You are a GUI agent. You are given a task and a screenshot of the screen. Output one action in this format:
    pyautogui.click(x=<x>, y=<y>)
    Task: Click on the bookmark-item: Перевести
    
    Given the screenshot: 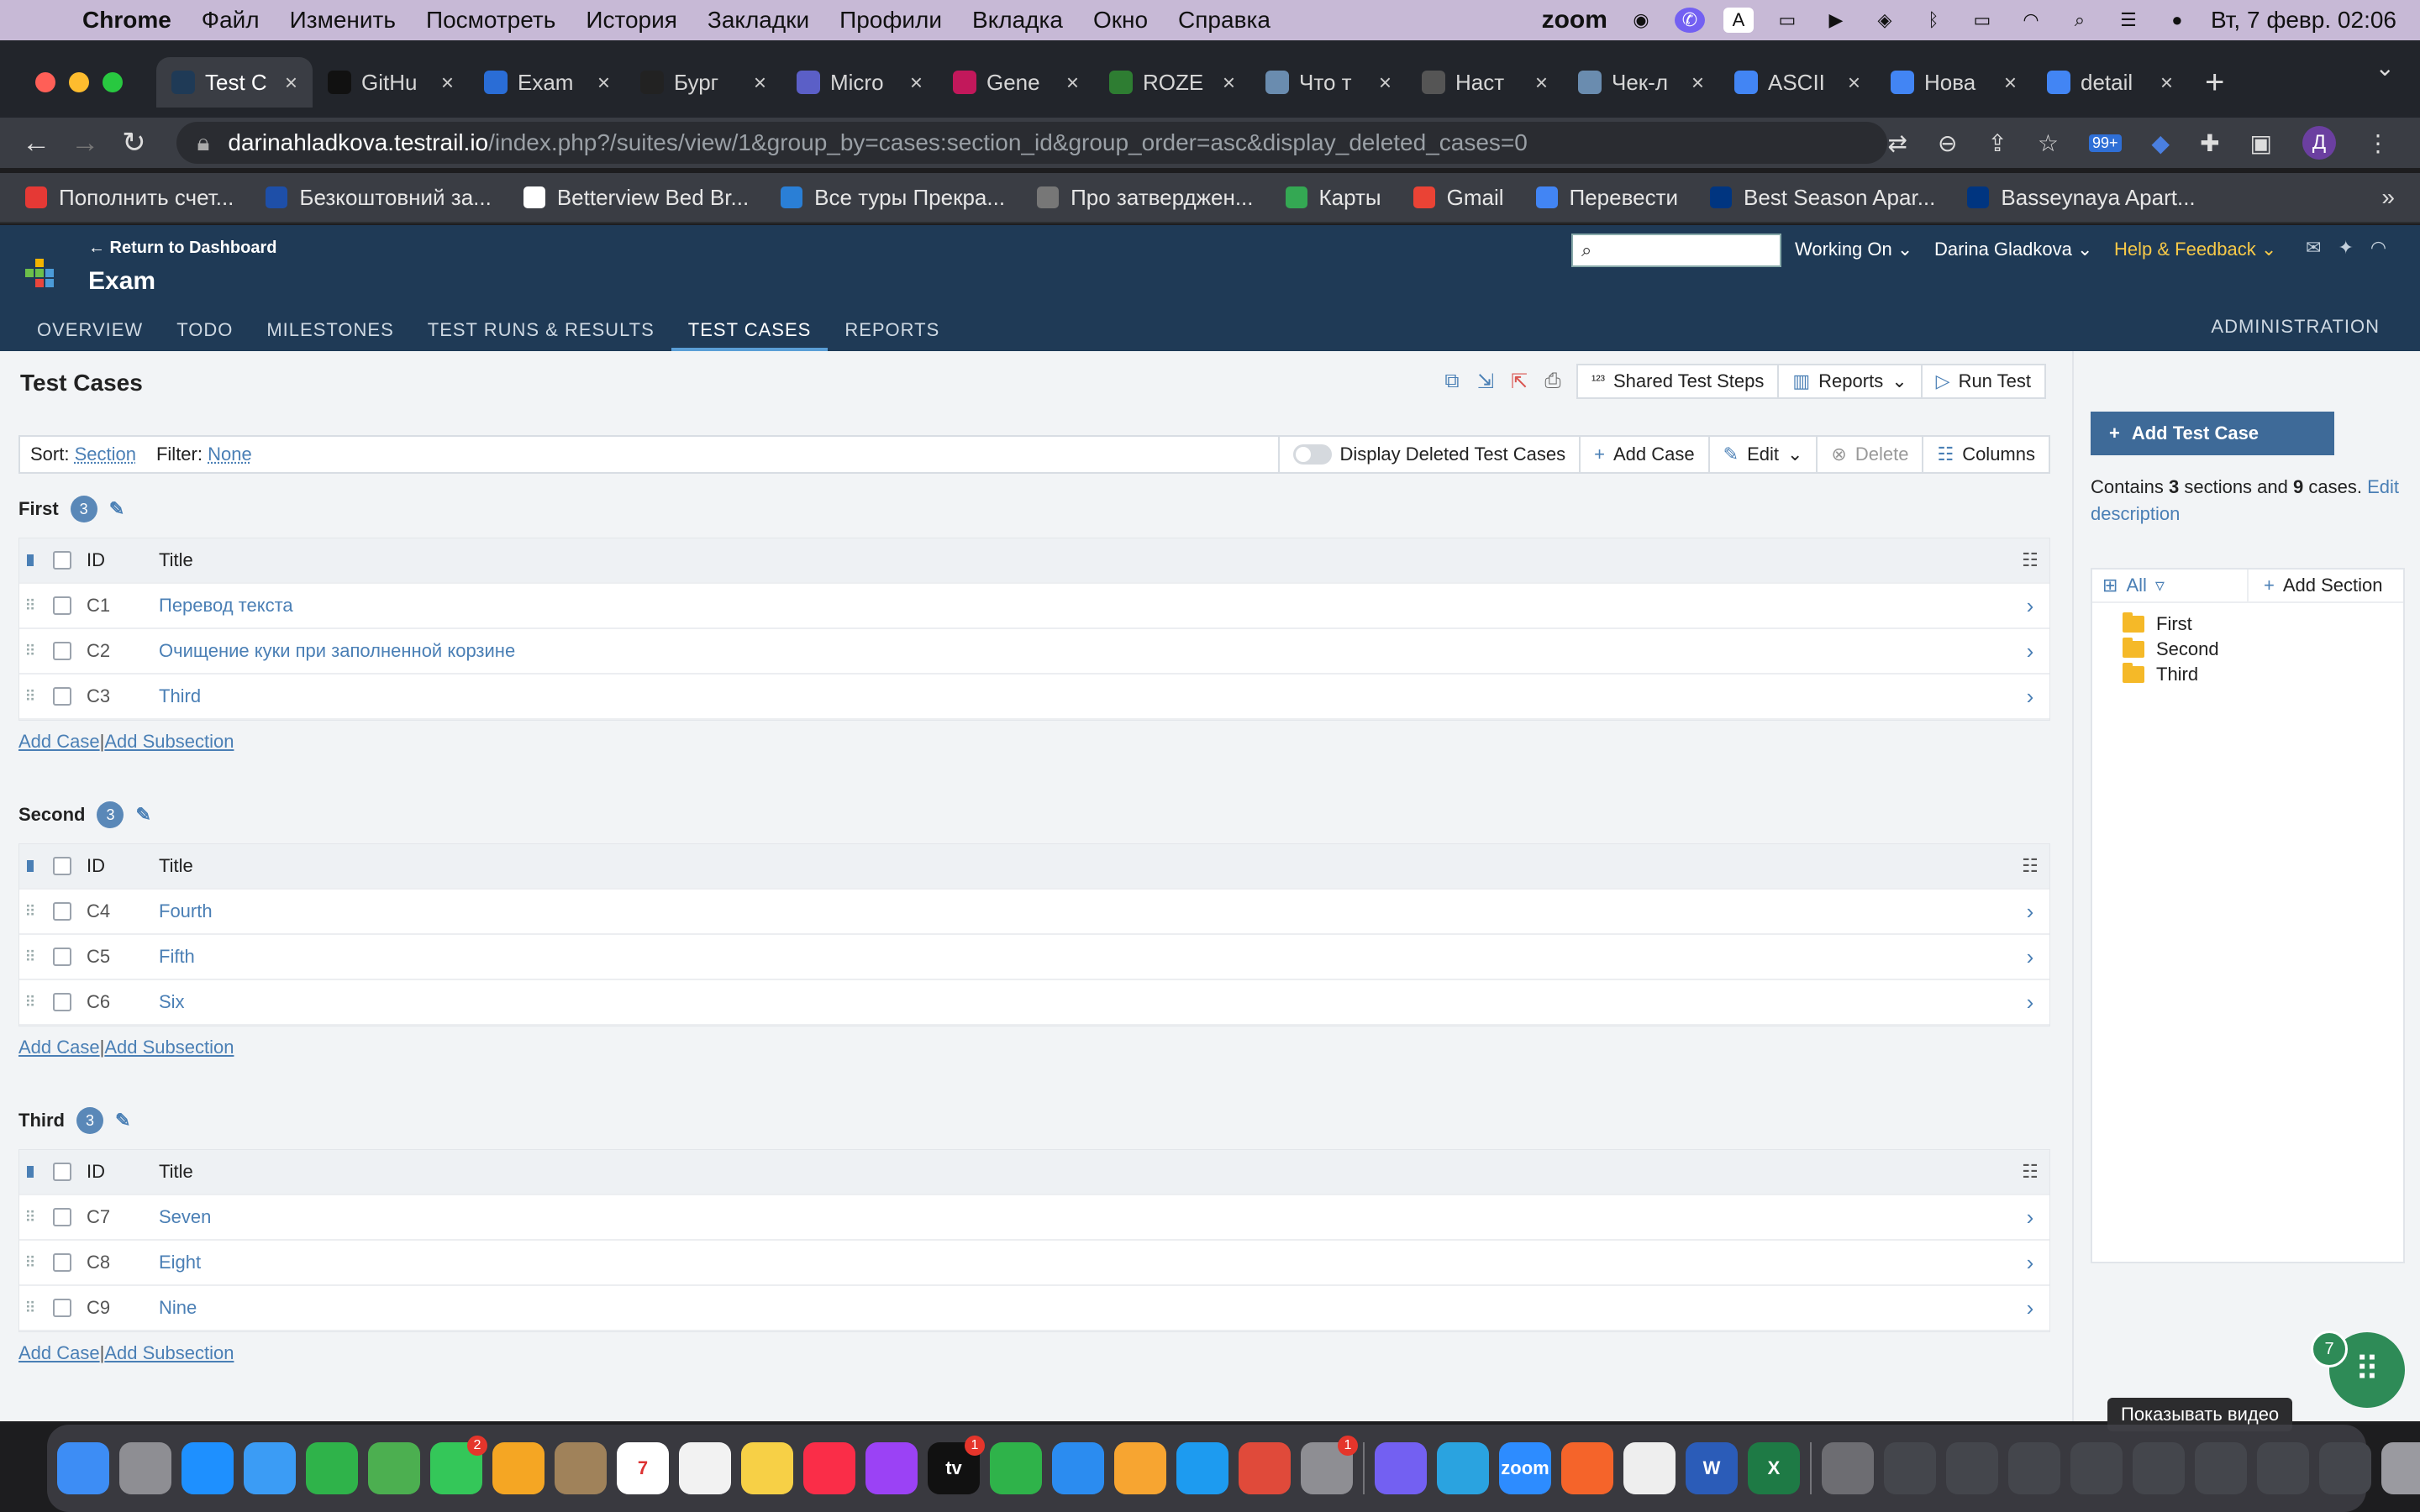 What is the action you would take?
    pyautogui.click(x=1606, y=198)
    